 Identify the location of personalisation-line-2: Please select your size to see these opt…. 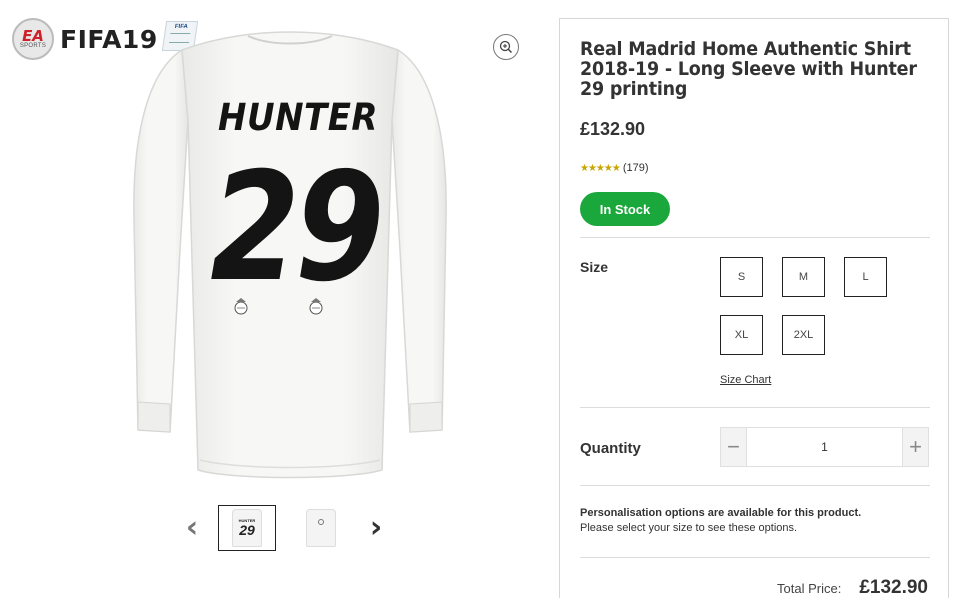
(689, 528).